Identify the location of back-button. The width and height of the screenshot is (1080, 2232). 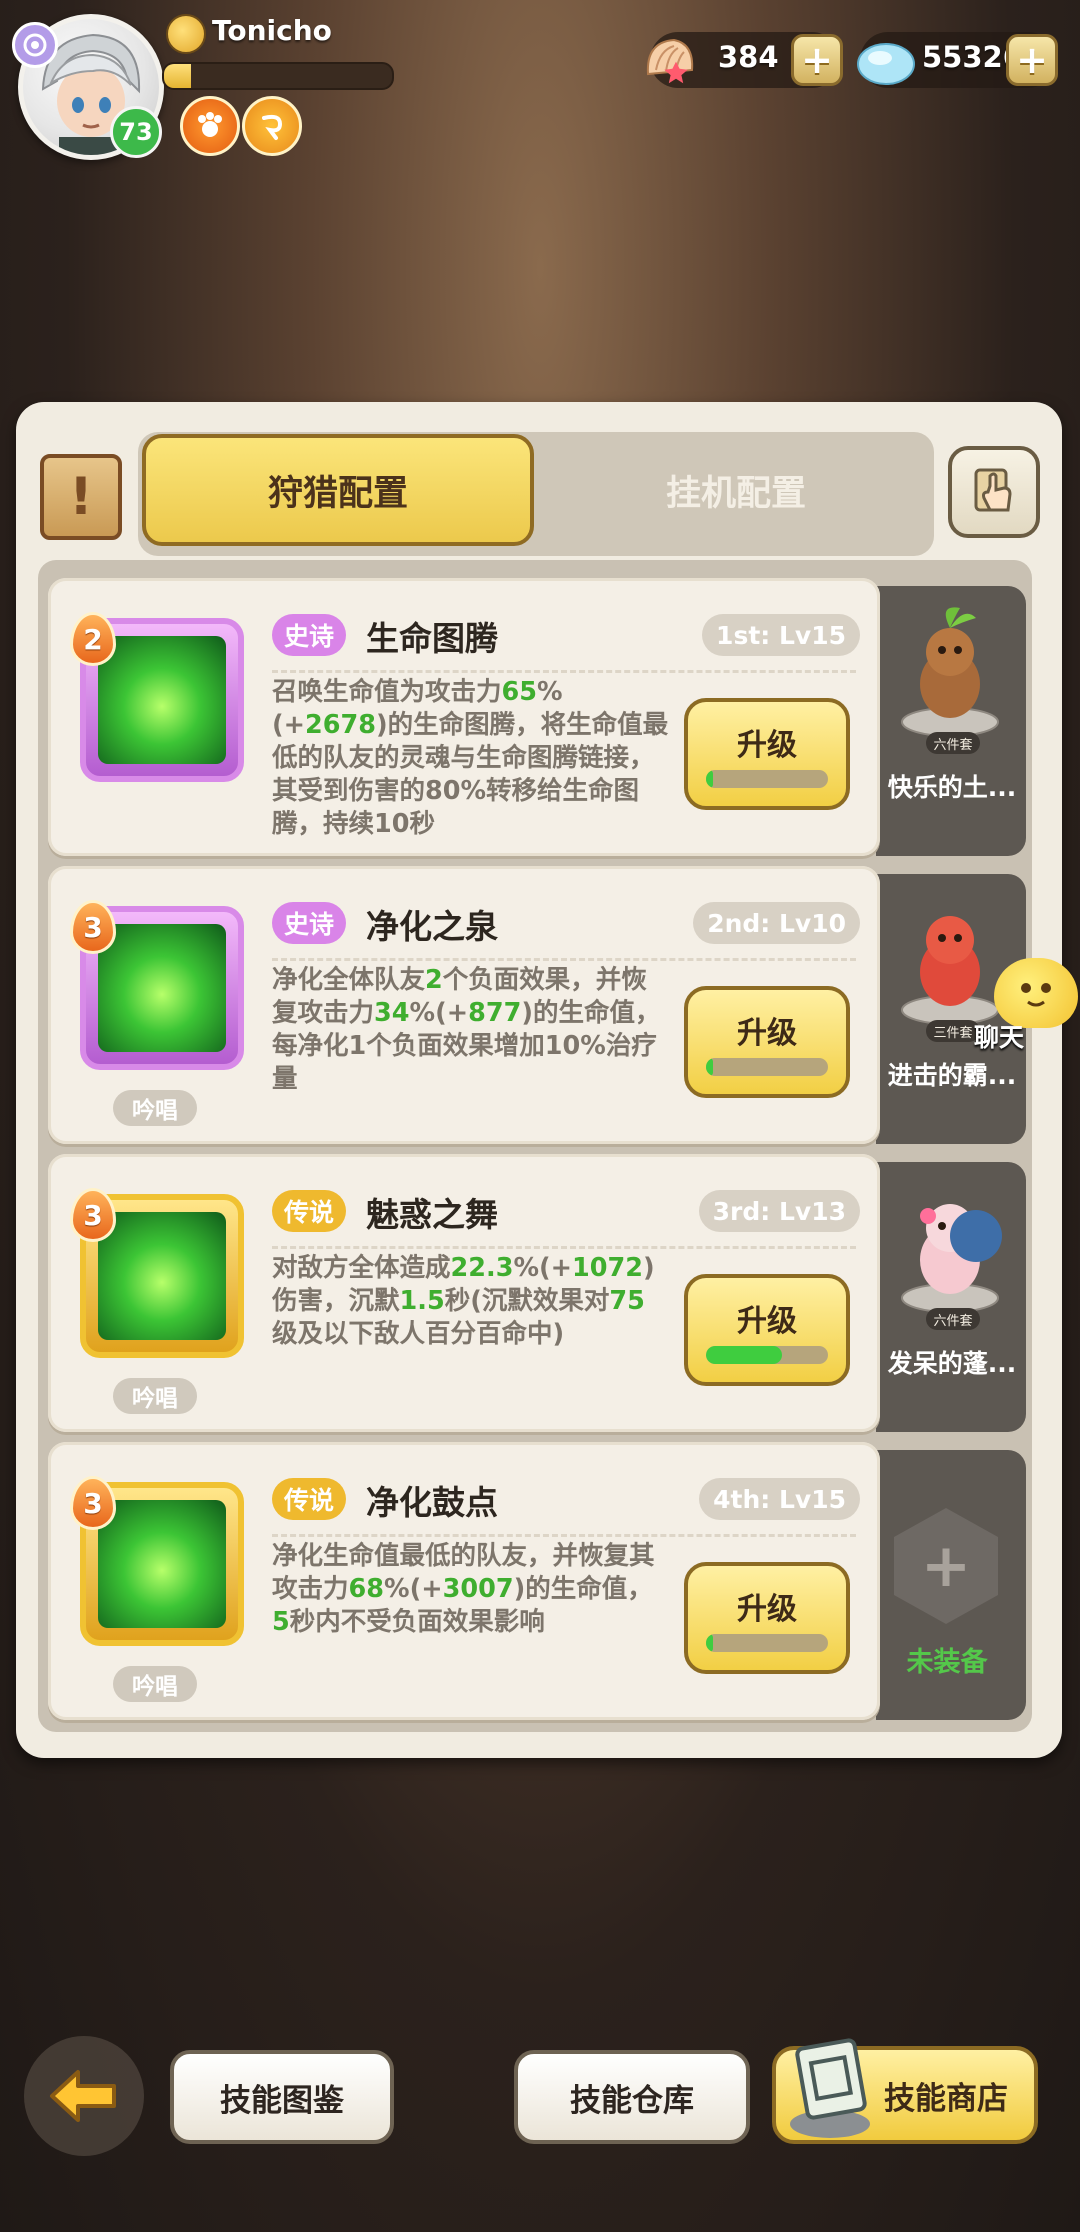
(84, 2096).